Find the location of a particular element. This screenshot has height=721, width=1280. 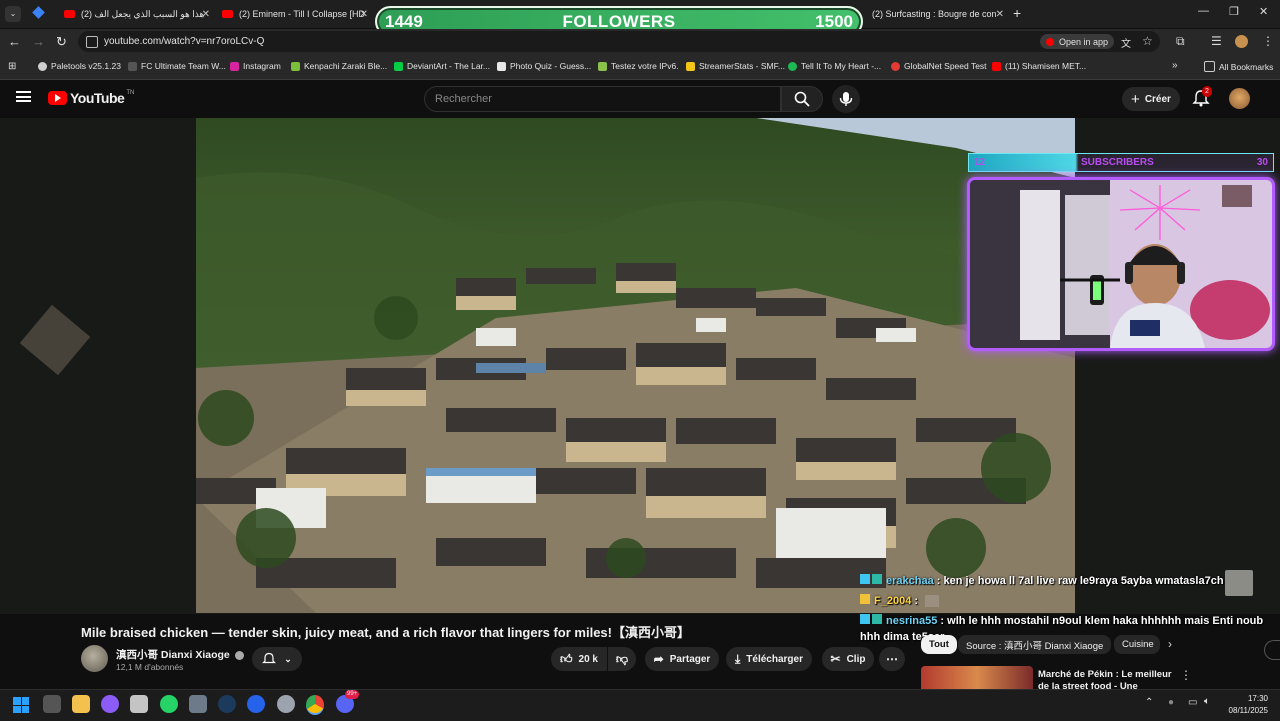

share-button: ➦ Partager is located at coordinates (682, 659).